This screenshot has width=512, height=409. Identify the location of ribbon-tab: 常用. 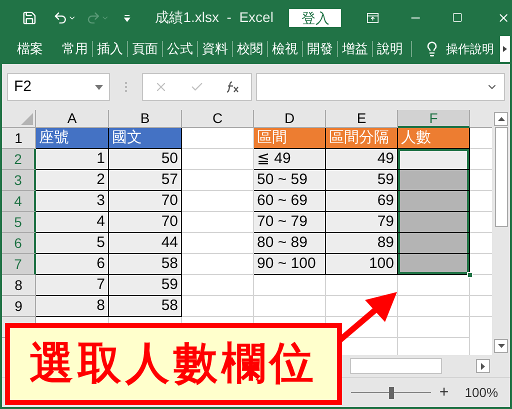
(75, 48).